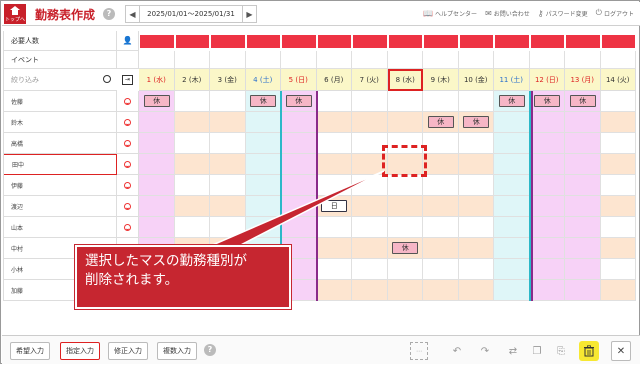 The width and height of the screenshot is (640, 365). Describe the element at coordinates (177, 351) in the screenshot. I see `multi-input-button: 複数入力` at that location.